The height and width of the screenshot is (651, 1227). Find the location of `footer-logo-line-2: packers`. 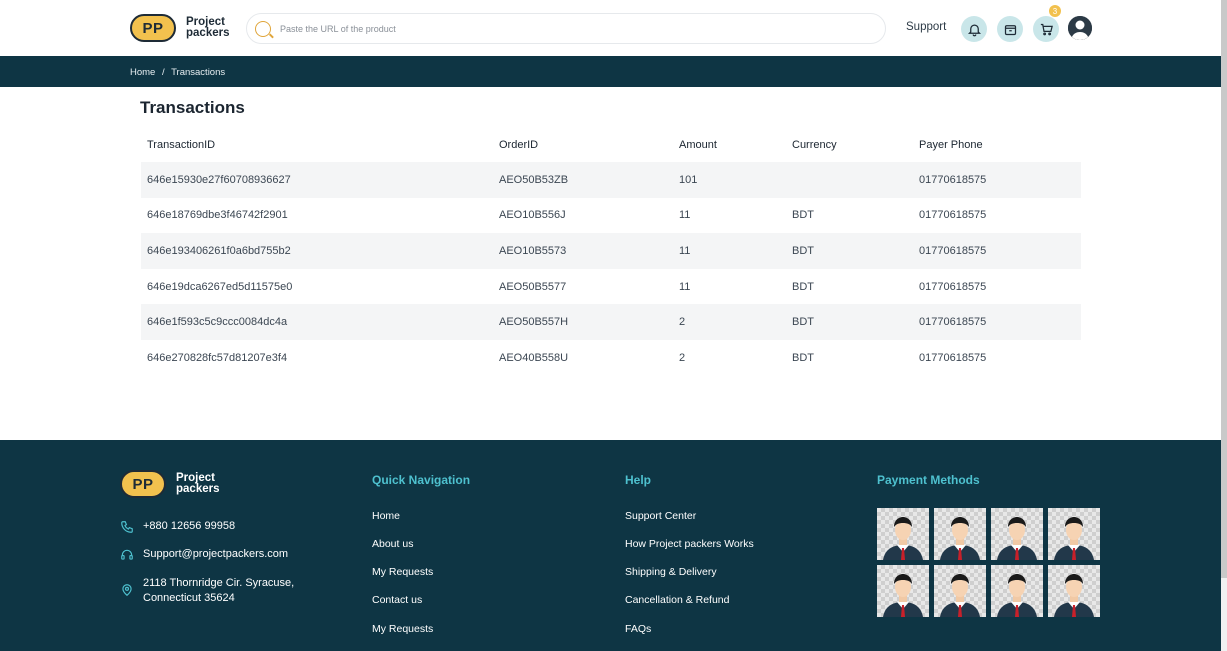

footer-logo-line-2: packers is located at coordinates (198, 489).